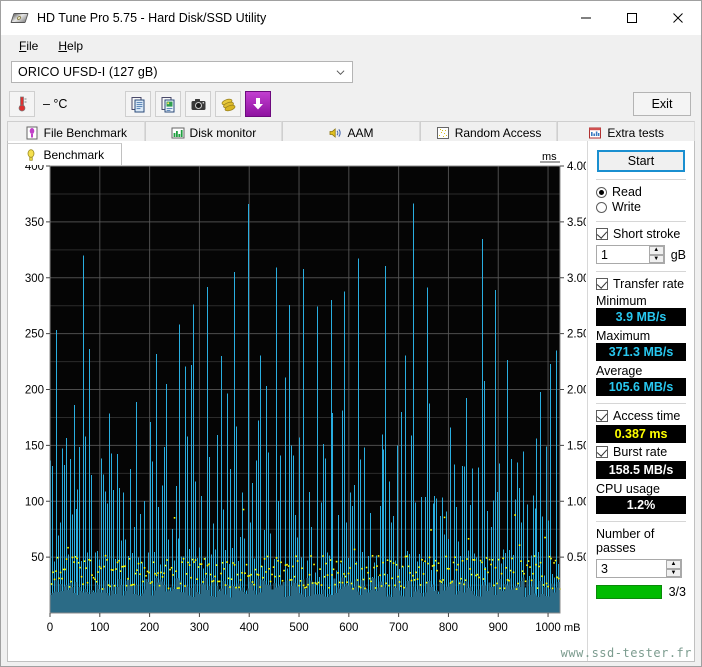  Describe the element at coordinates (627, 192) in the screenshot. I see `radio-read-label: Read` at that location.